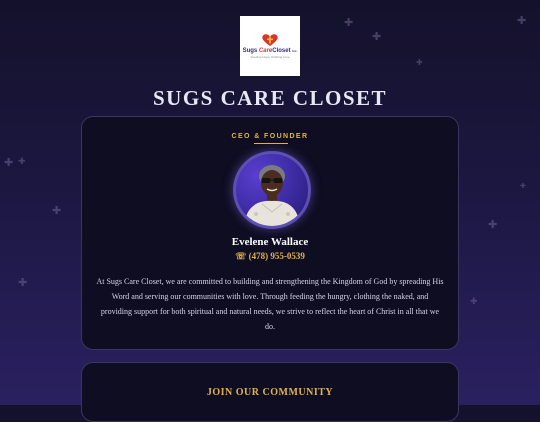 The image size is (540, 422). I want to click on logo-tagline: Feeding Hope, Clothing Love, so click(270, 57).